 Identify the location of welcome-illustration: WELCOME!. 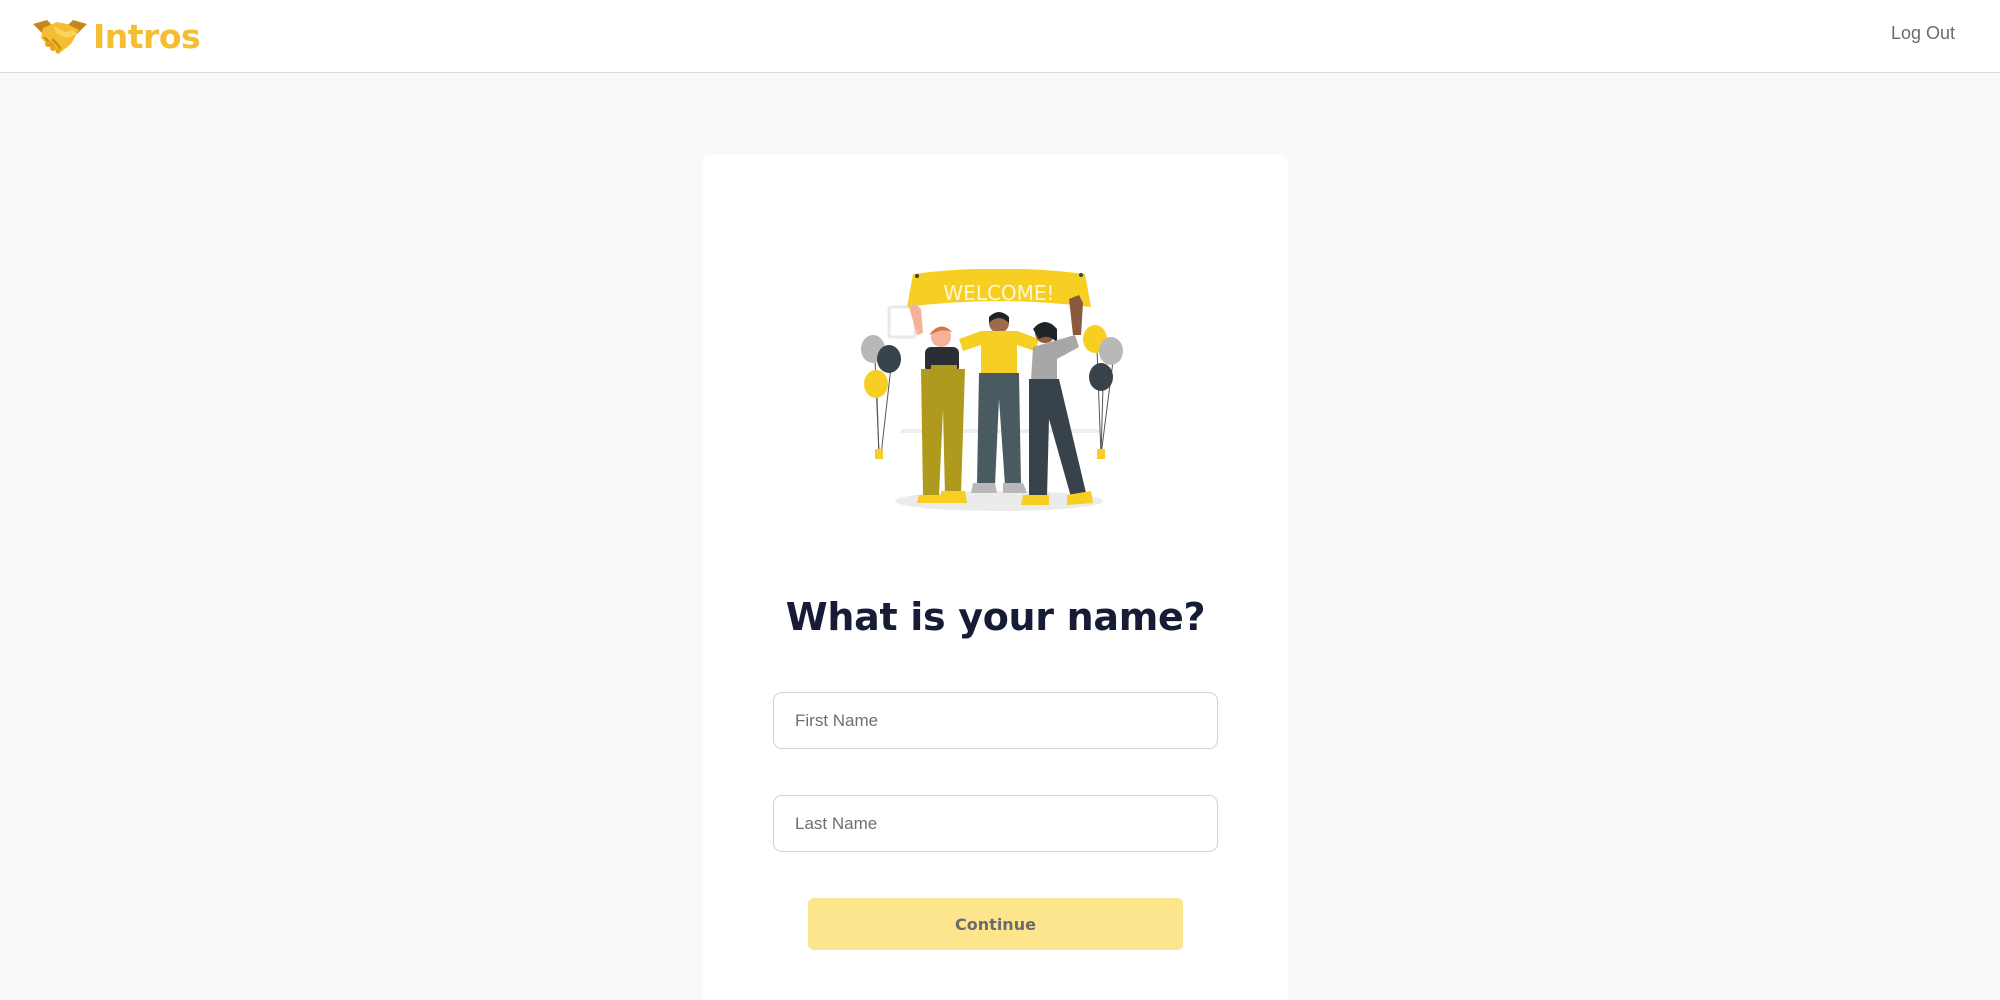
(992, 390).